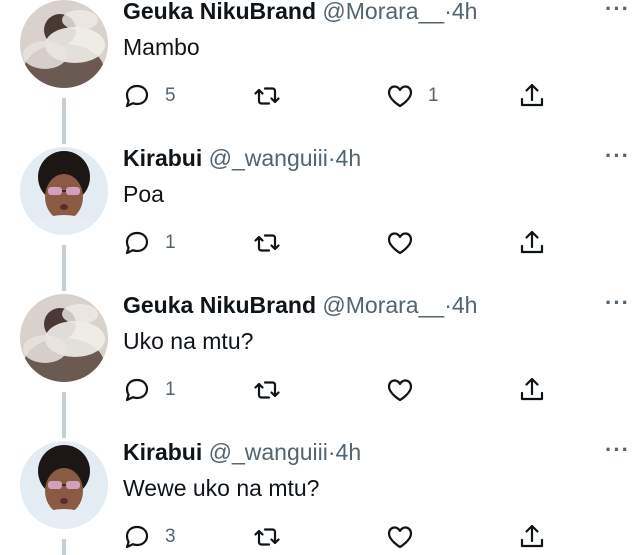  I want to click on reply-button: 3, so click(149, 537).